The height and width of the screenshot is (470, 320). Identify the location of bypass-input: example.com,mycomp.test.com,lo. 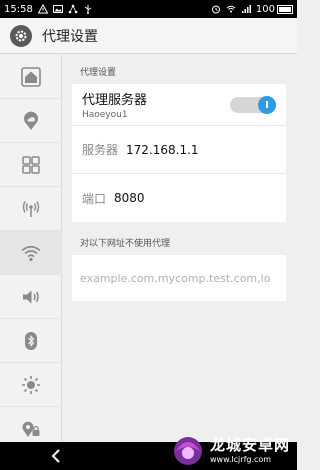
(179, 278).